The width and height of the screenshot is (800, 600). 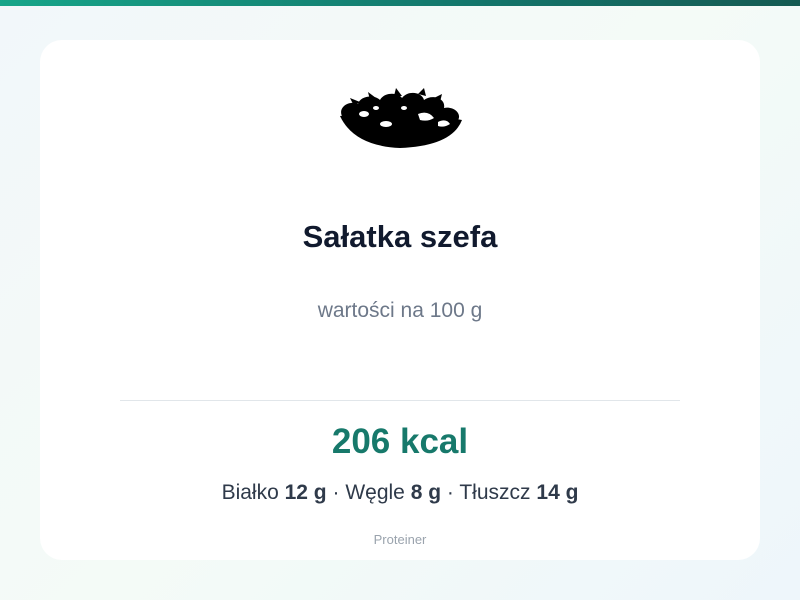 I want to click on fat-value: 14 g, so click(x=557, y=492).